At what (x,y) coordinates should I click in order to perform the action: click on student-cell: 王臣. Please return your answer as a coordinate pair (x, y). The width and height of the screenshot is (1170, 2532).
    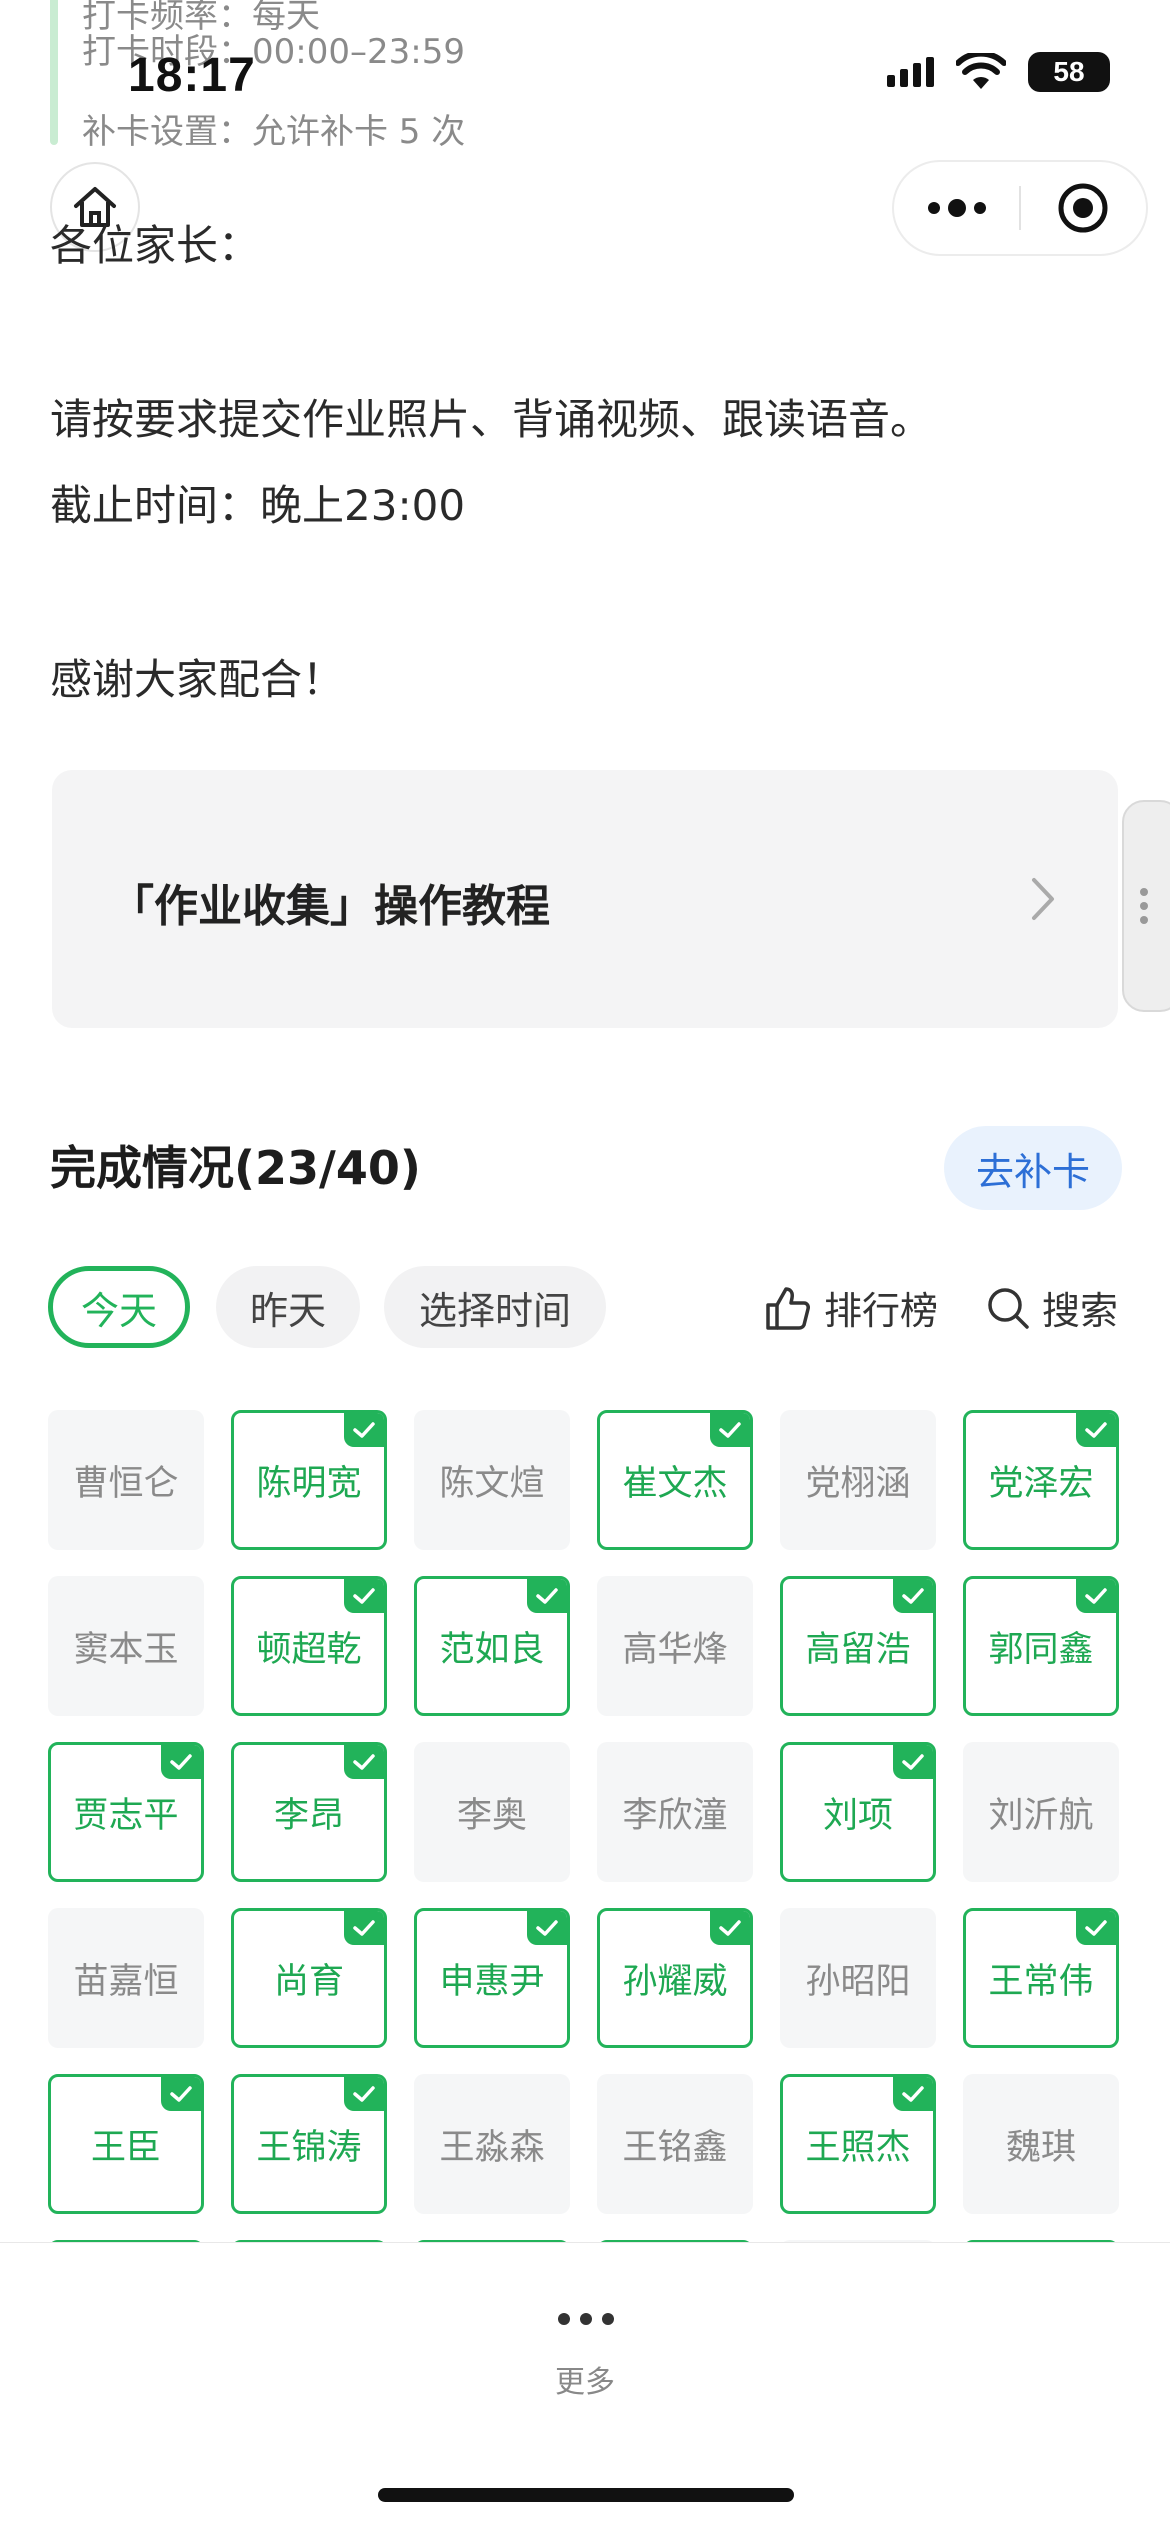
    Looking at the image, I should click on (126, 2144).